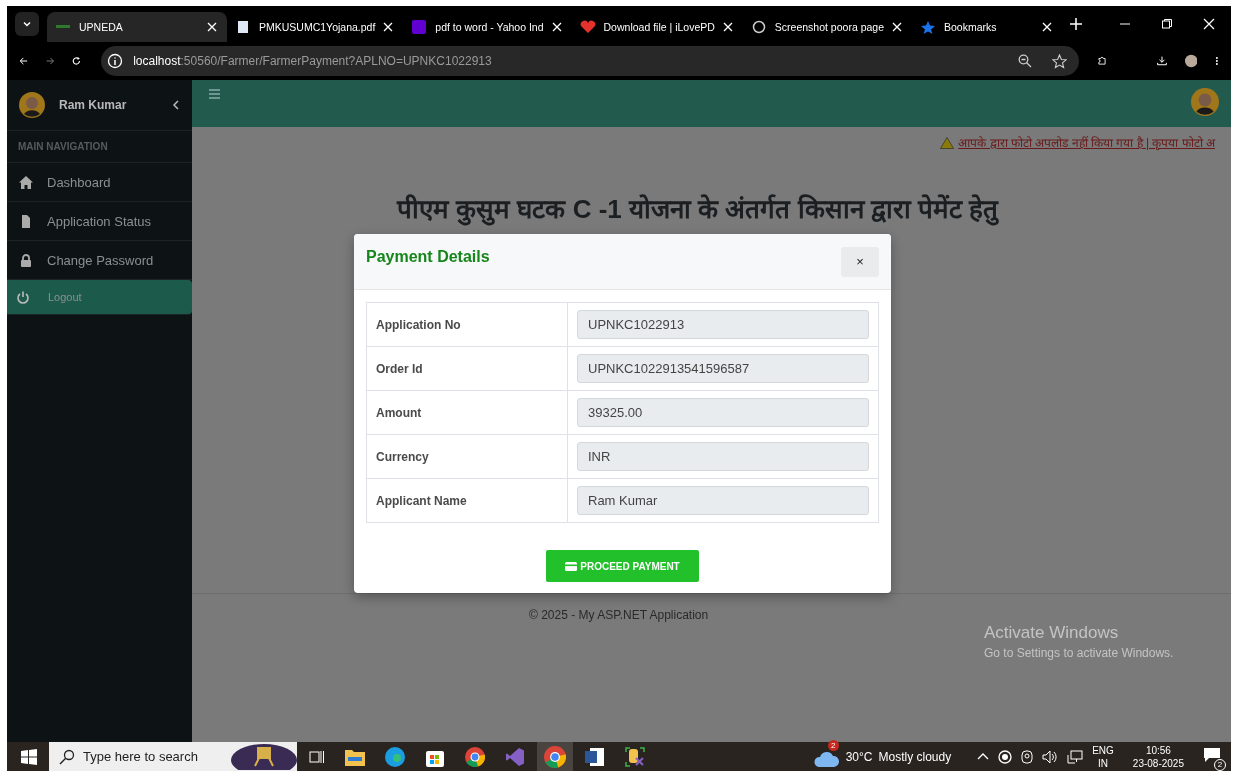 The height and width of the screenshot is (771, 1236). What do you see at coordinates (1050, 756) in the screenshot?
I see `speaker-icon` at bounding box center [1050, 756].